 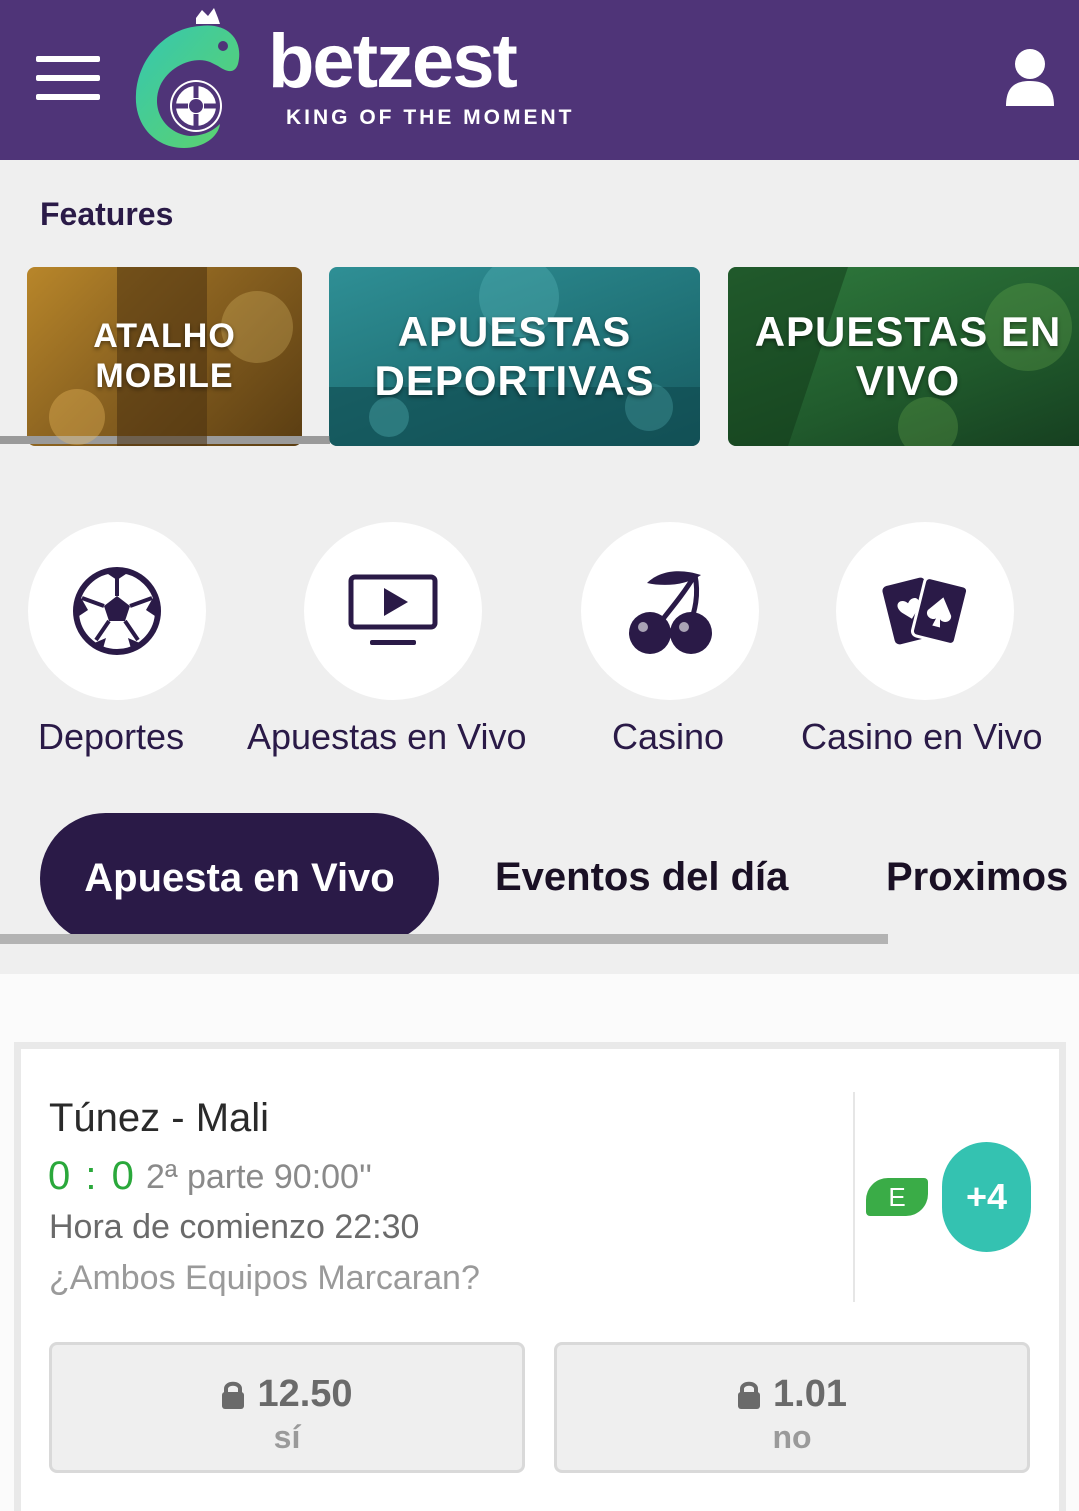 I want to click on playing-cards-icon, so click(x=926, y=611).